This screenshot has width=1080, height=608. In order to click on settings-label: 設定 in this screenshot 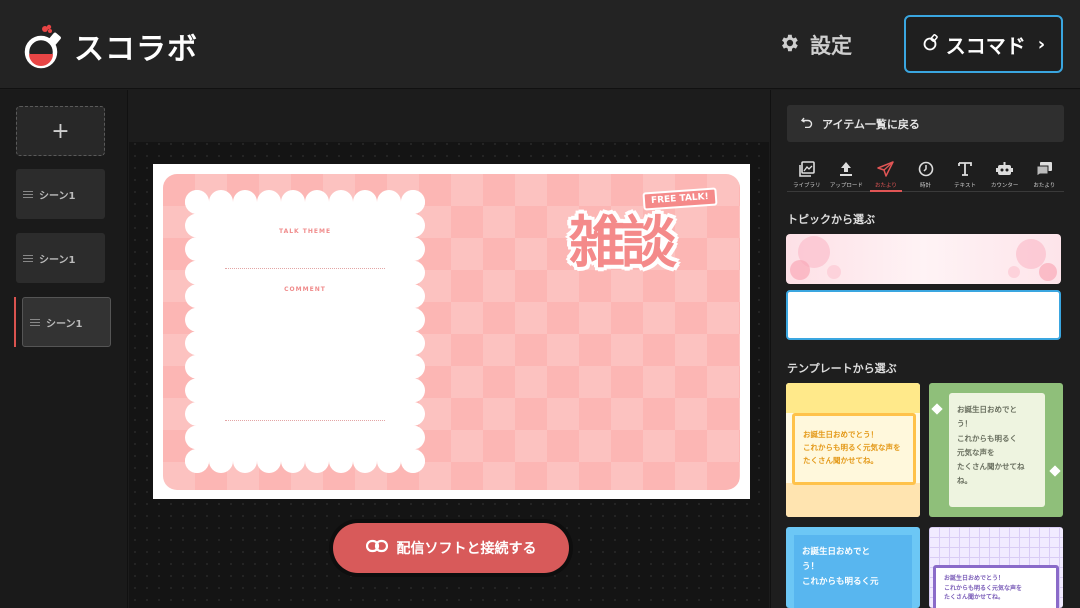, I will do `click(831, 46)`.